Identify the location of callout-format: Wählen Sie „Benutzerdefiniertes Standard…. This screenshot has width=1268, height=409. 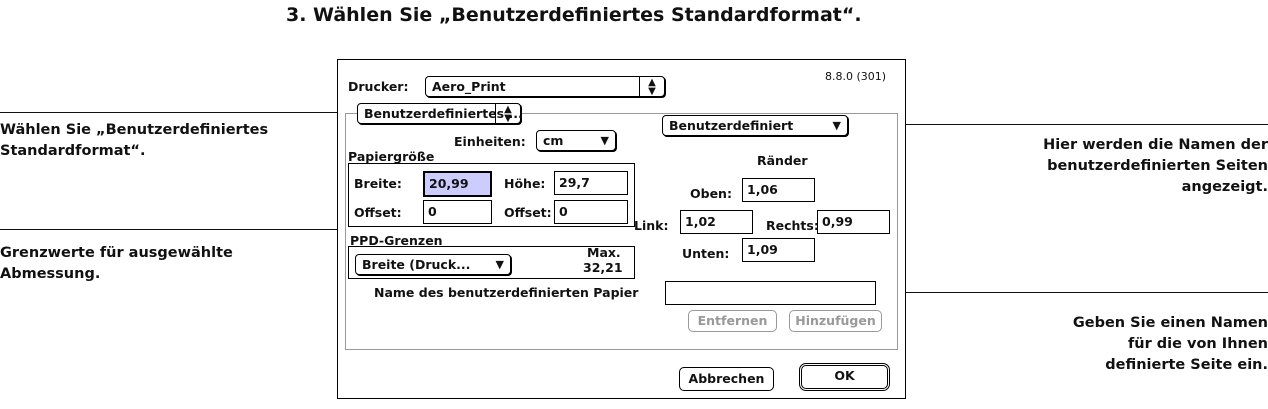
(134, 140).